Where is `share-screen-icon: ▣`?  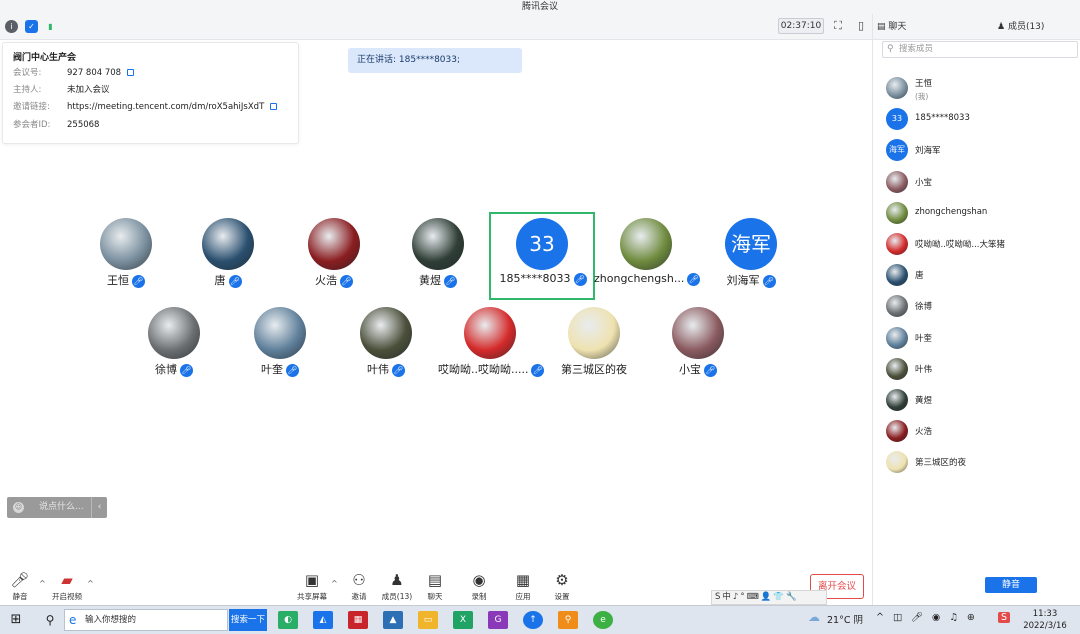
share-screen-icon: ▣ is located at coordinates (312, 580).